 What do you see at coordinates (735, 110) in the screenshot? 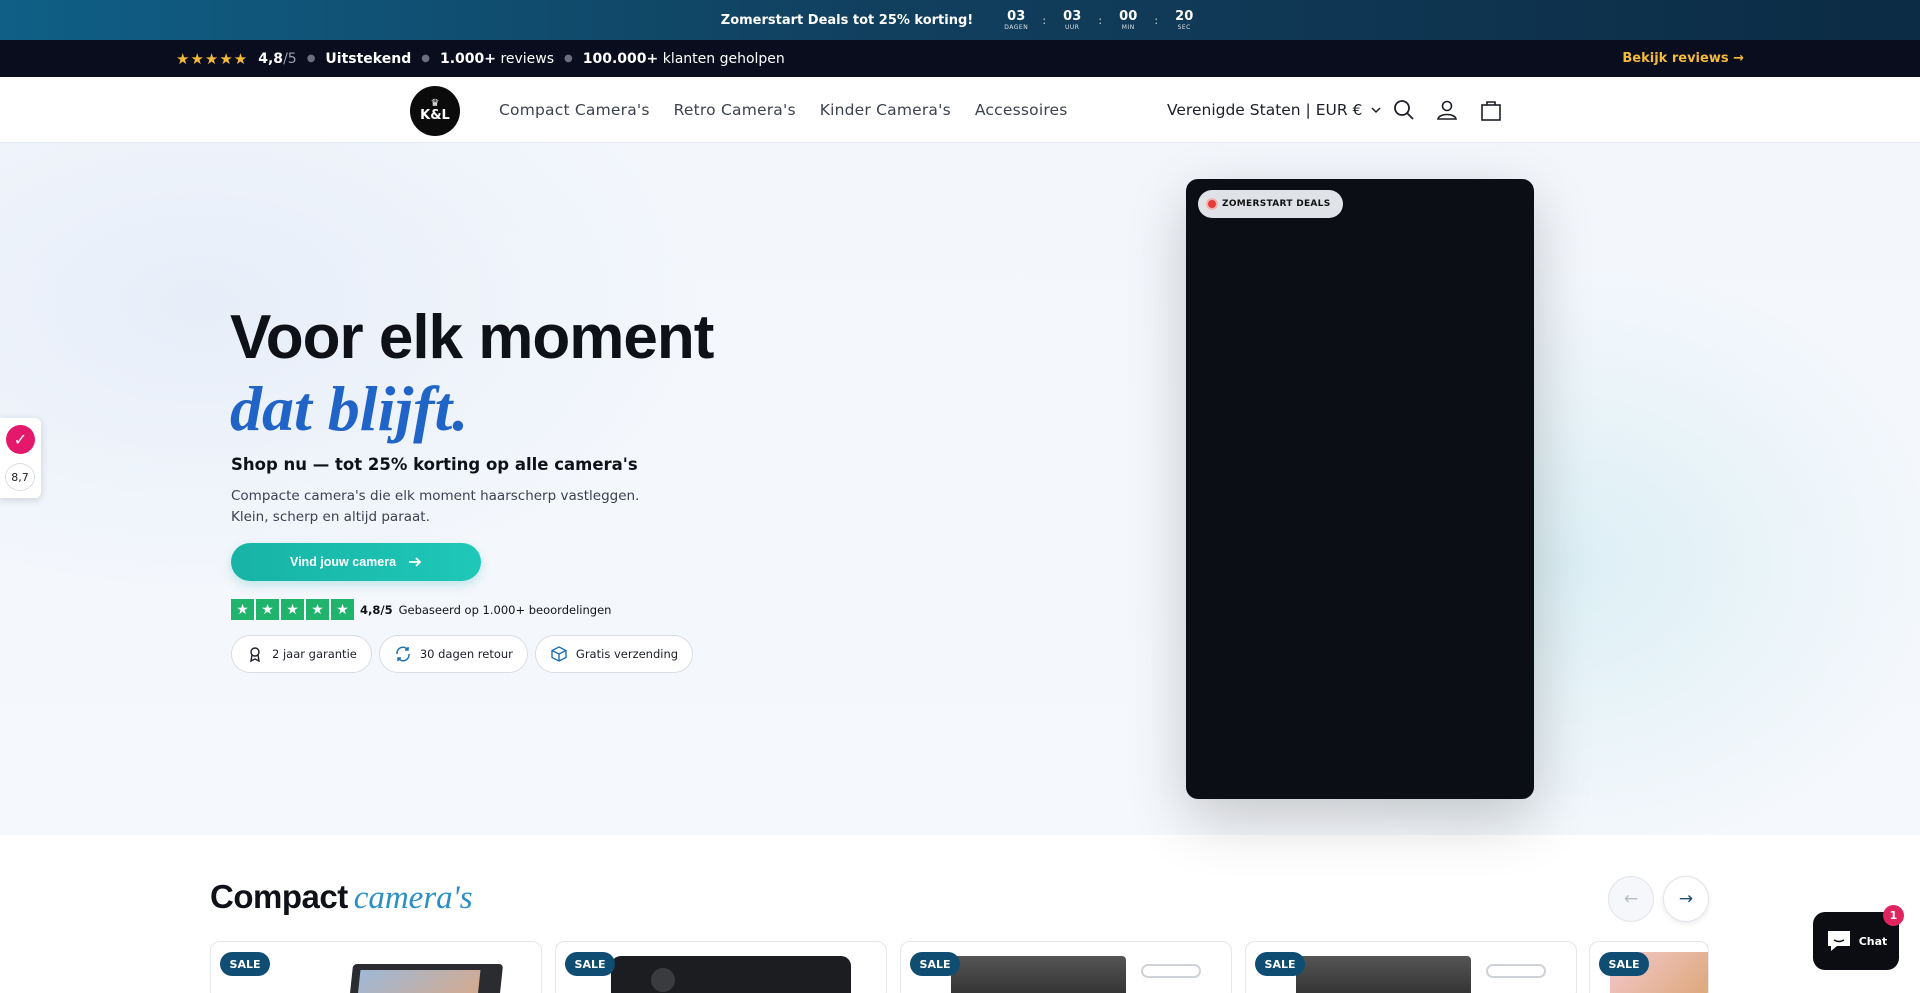
I see `nav-retro-cameras: Retro Camera's` at bounding box center [735, 110].